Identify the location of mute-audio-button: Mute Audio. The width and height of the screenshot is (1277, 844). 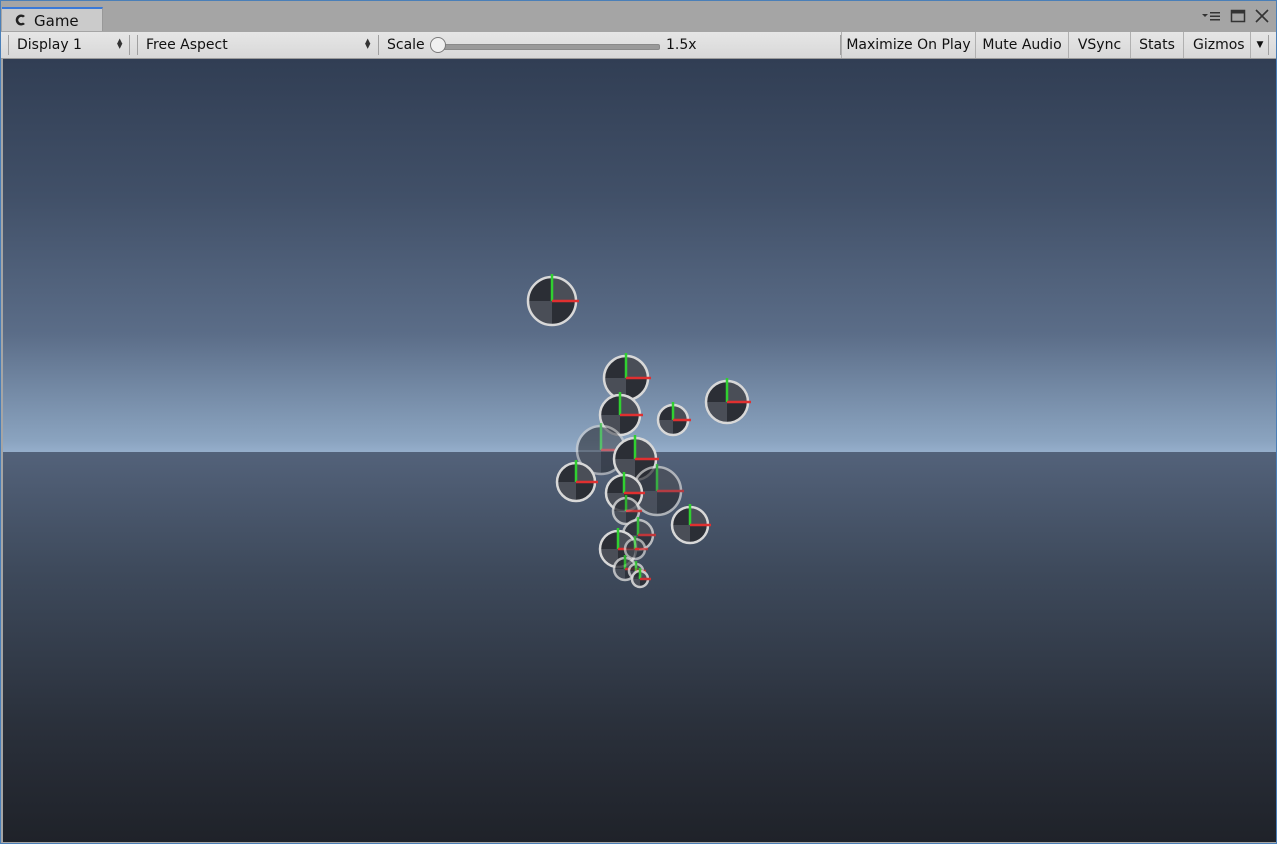
(1021, 45).